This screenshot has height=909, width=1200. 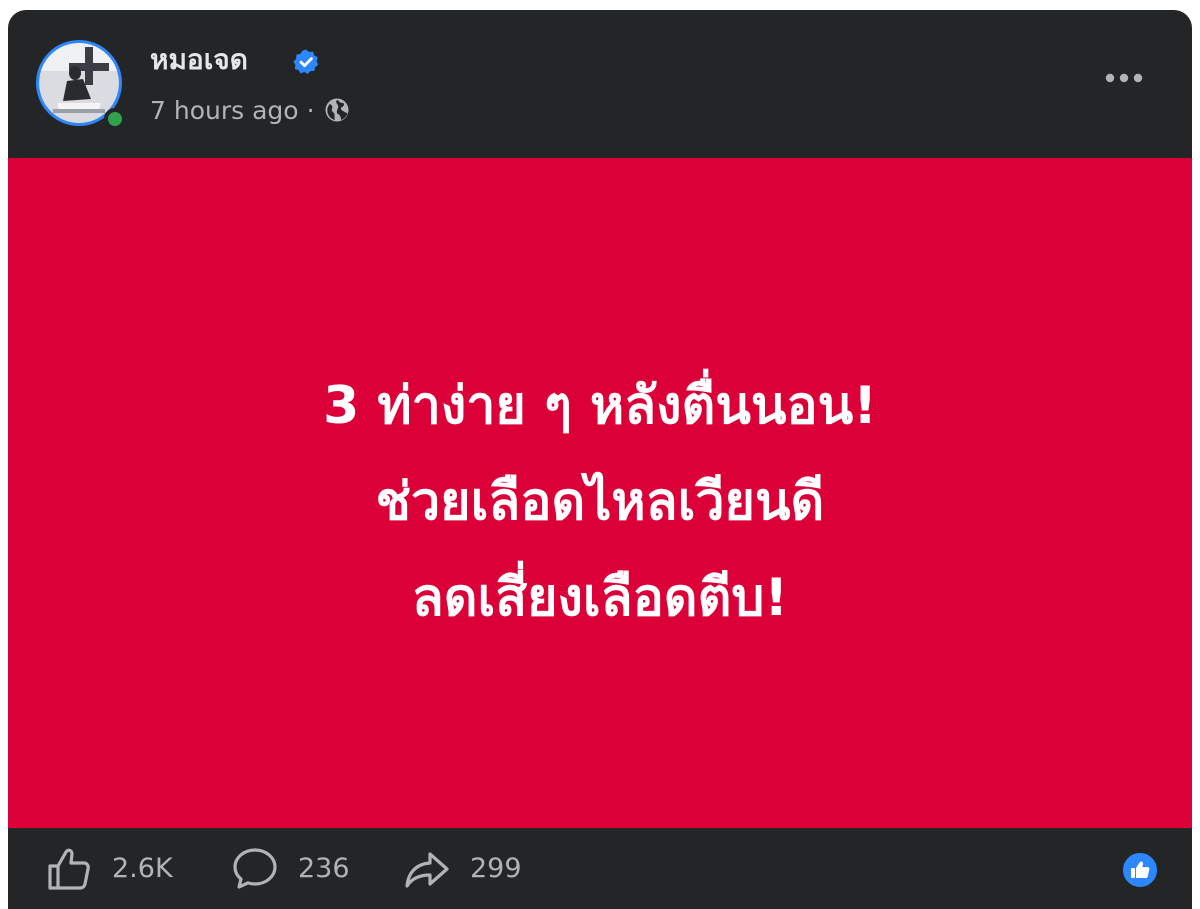 What do you see at coordinates (69, 869) in the screenshot?
I see `thumbs-up-icon` at bounding box center [69, 869].